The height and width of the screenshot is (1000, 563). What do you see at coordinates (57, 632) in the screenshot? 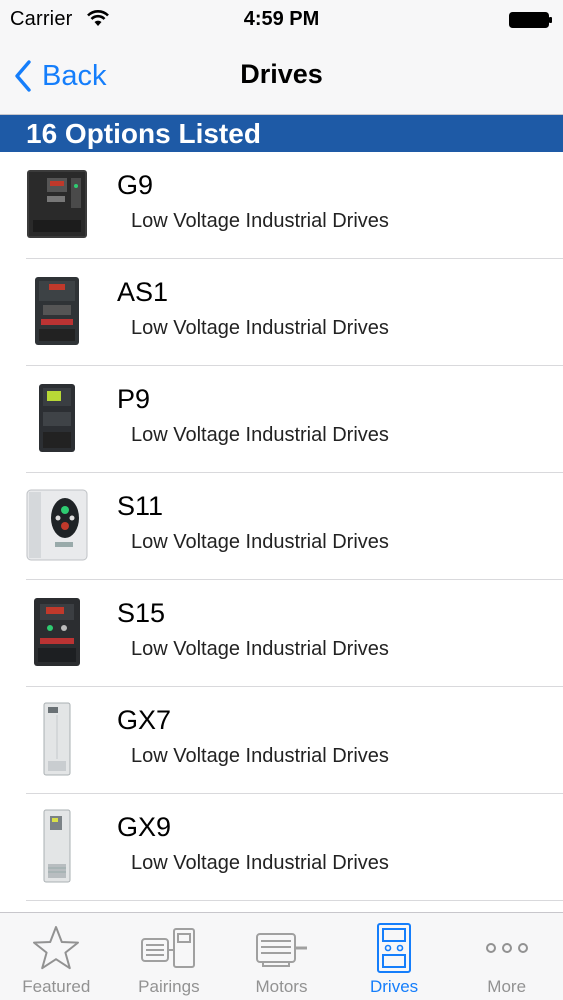
I see `drive-s15-icon` at bounding box center [57, 632].